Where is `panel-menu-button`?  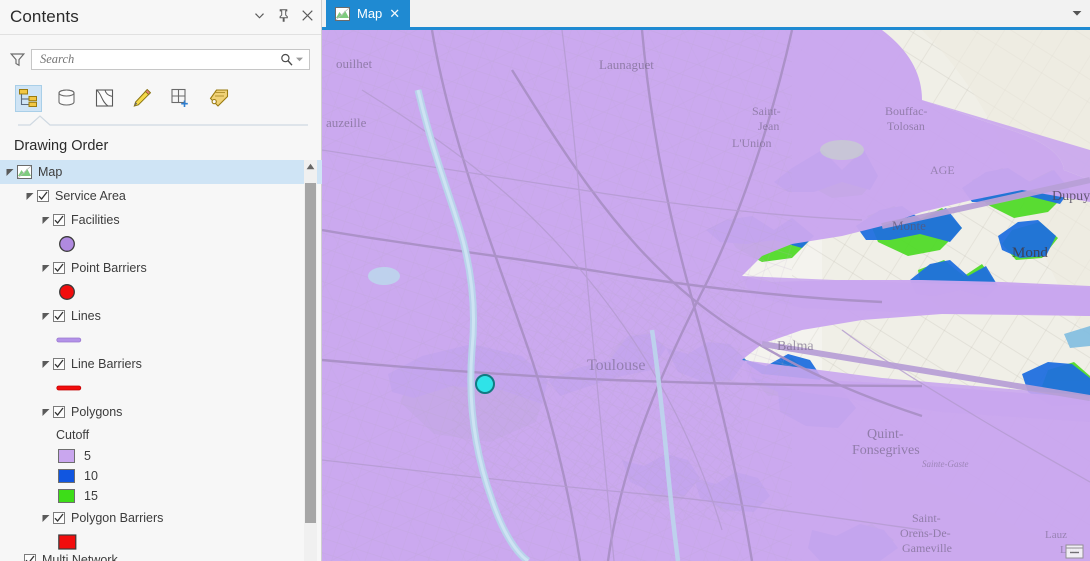 panel-menu-button is located at coordinates (259, 15).